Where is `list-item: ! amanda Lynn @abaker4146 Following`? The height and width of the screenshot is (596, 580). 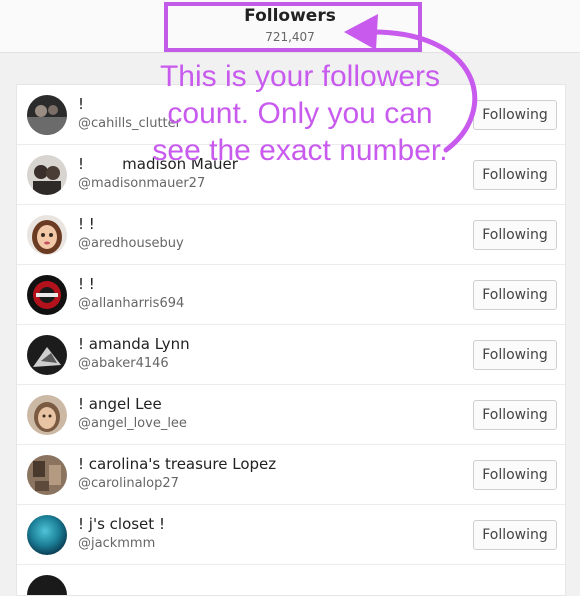 list-item: ! amanda Lynn @abaker4146 Following is located at coordinates (291, 355).